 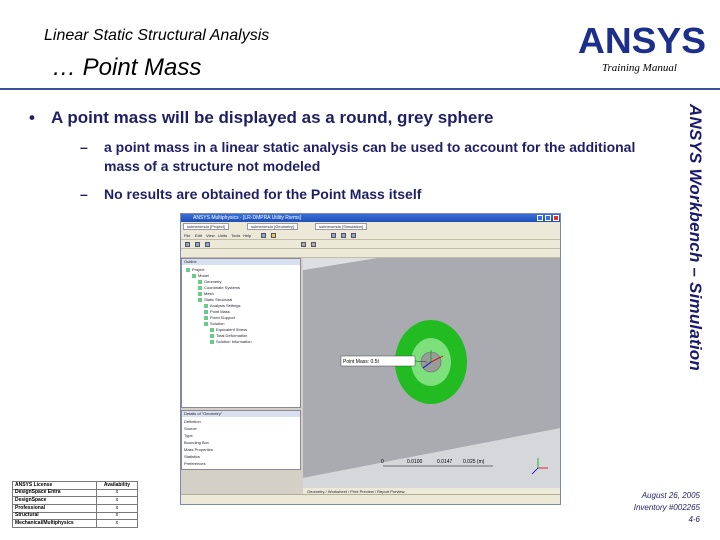 I want to click on menu-help: Help, so click(x=247, y=235).